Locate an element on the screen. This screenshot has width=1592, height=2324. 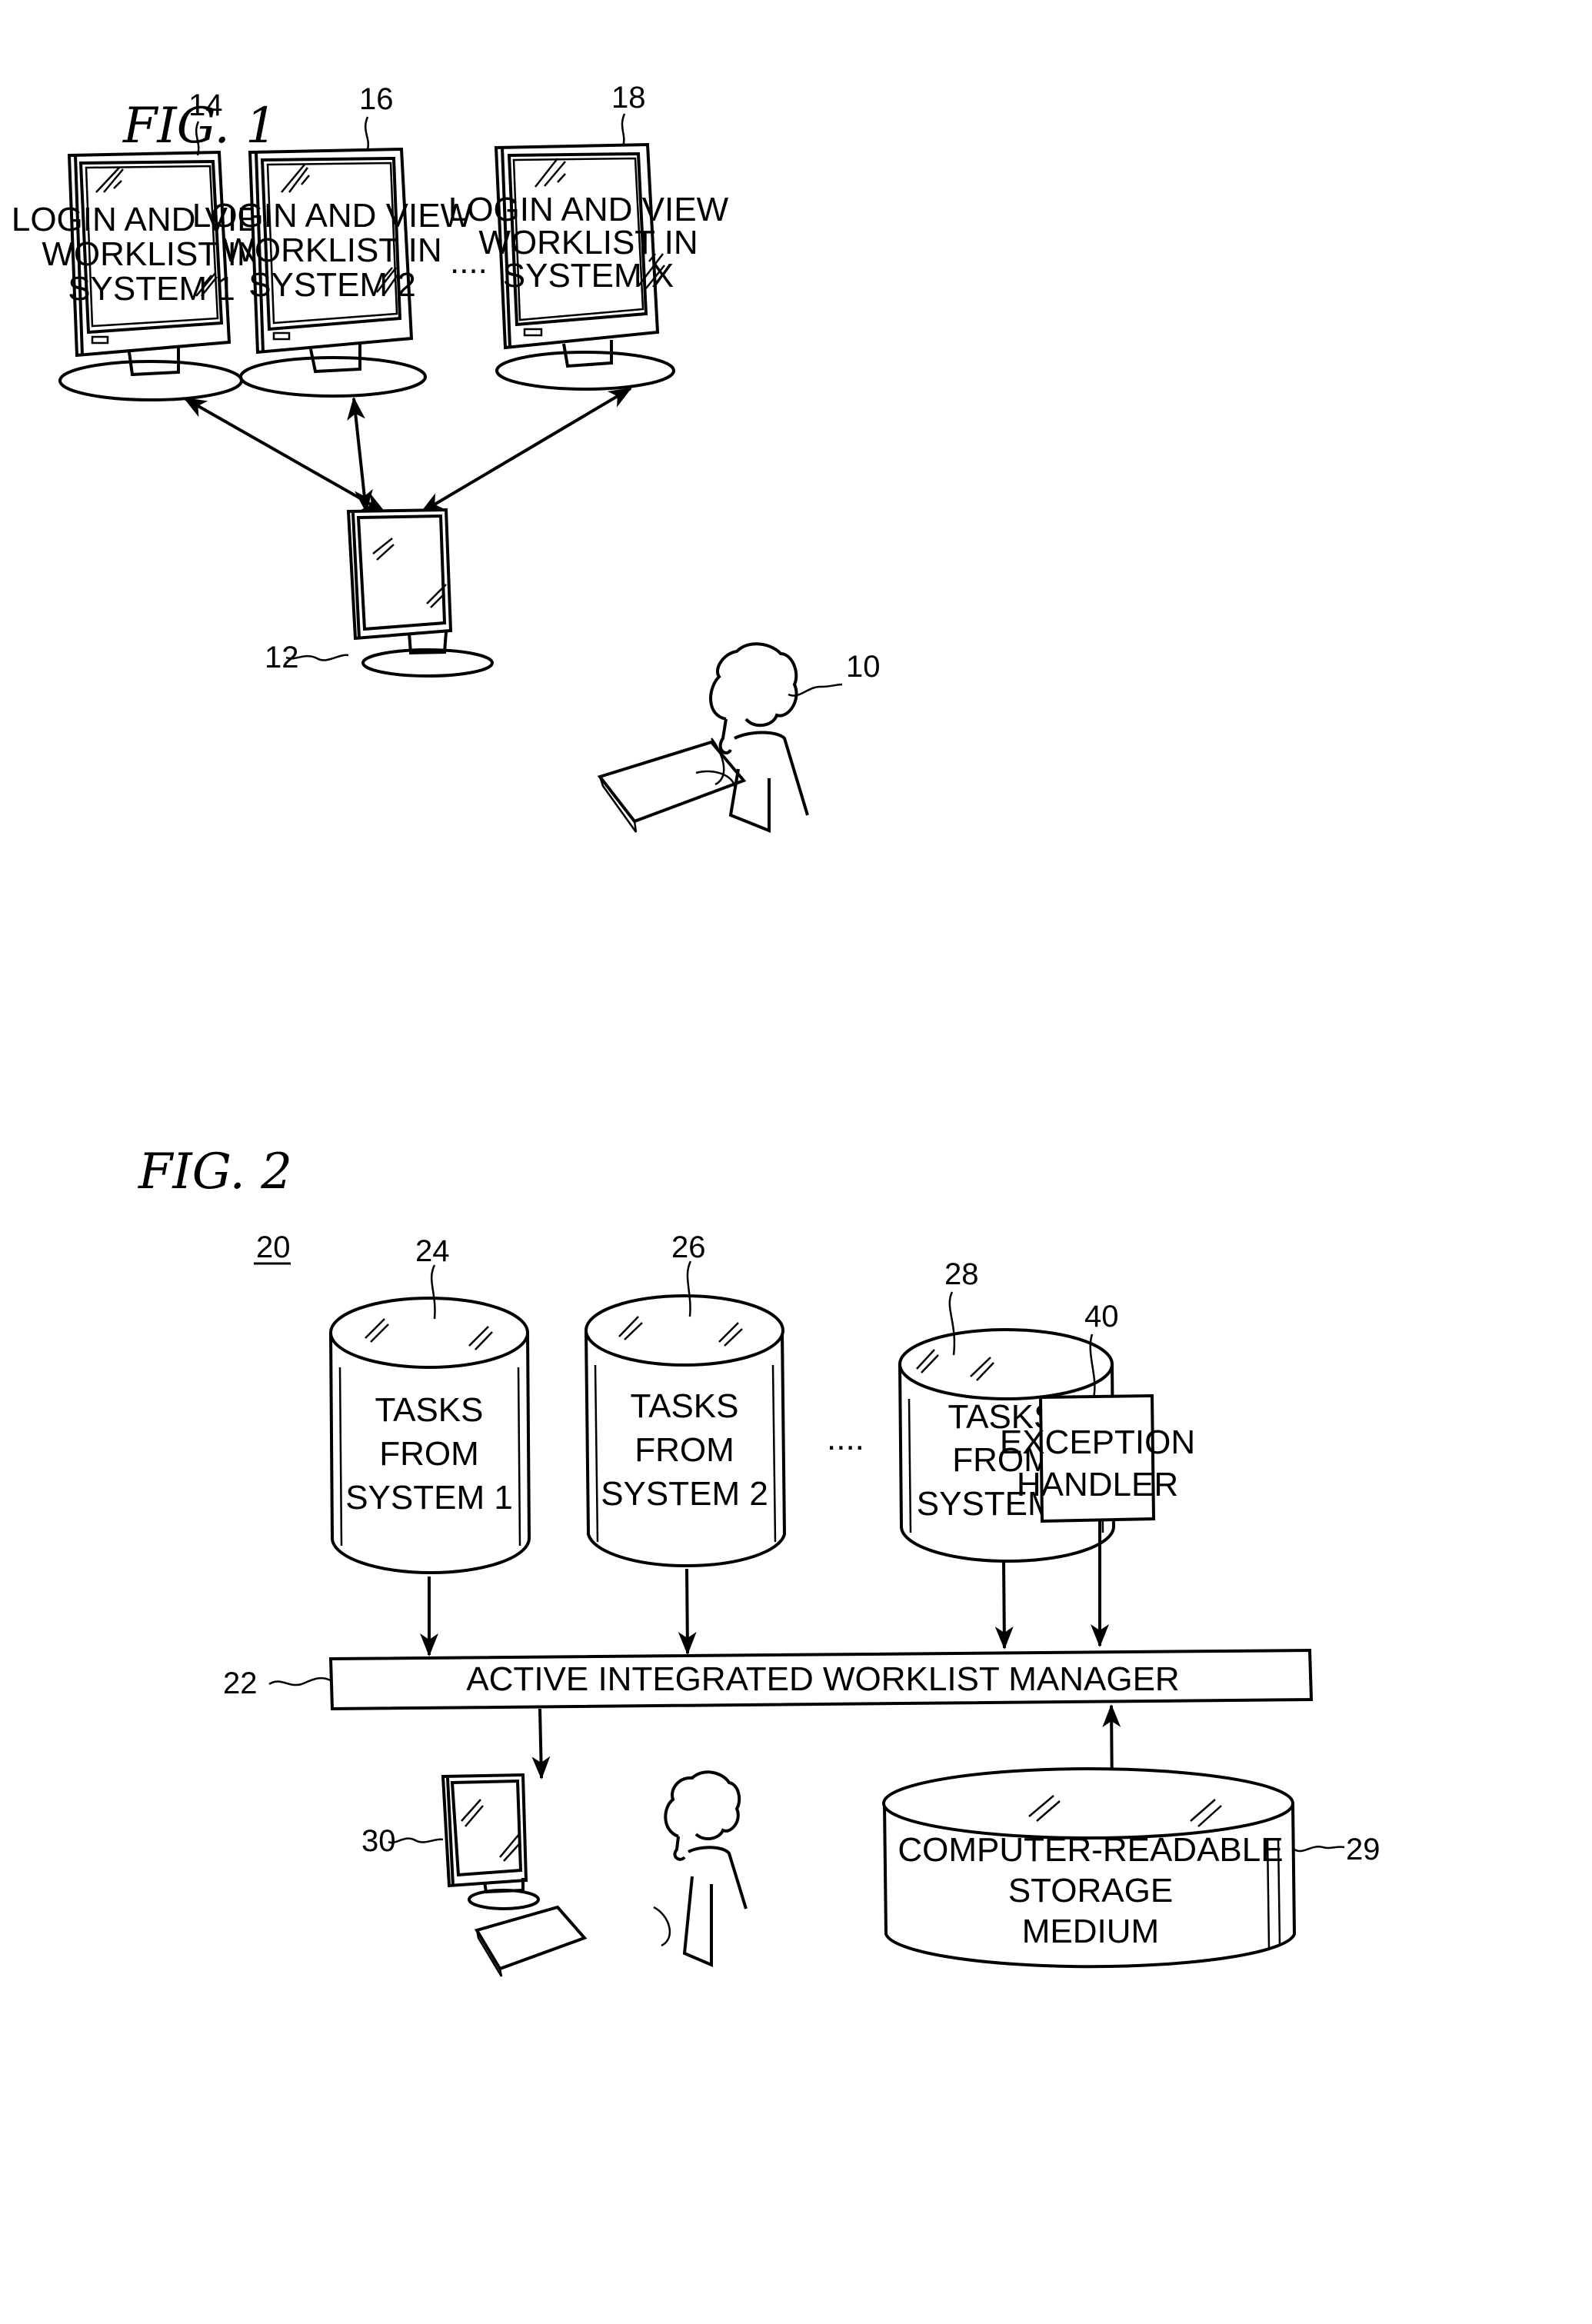
manager-label: ACTIVE INTEGRATED WORKLIST MANAGER is located at coordinates (822, 1679).